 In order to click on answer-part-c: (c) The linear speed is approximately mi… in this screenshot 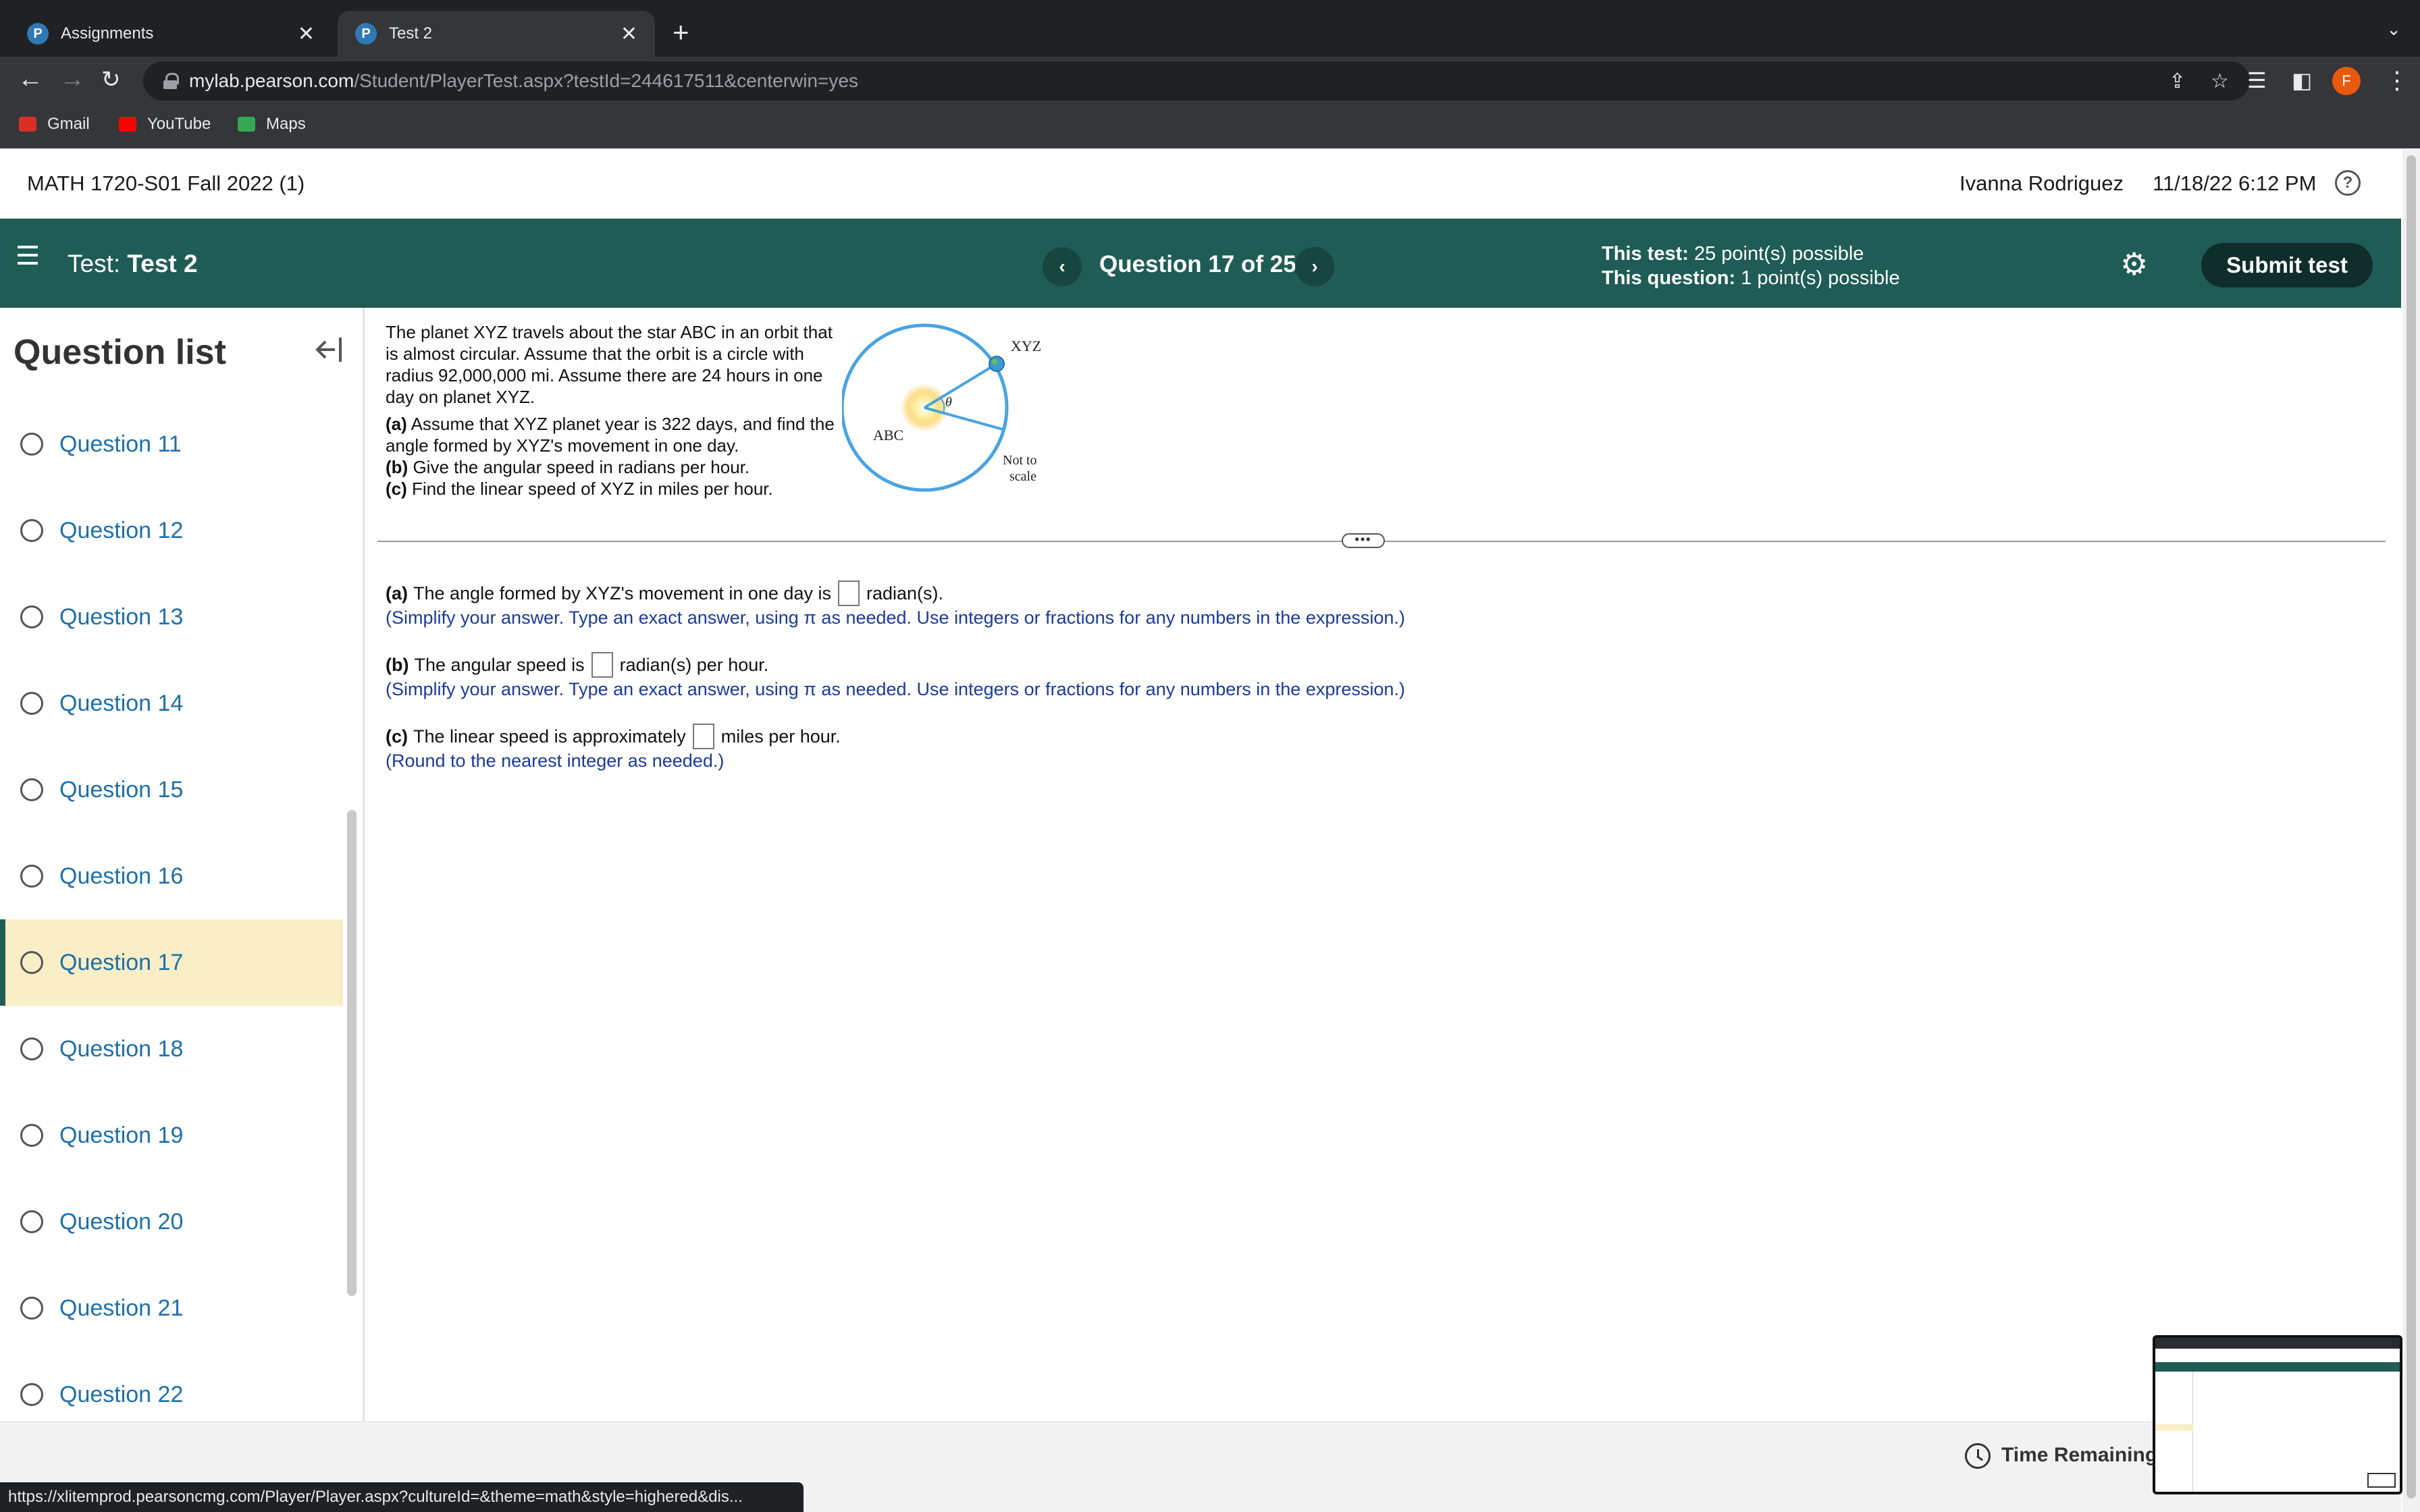, I will do `click(613, 748)`.